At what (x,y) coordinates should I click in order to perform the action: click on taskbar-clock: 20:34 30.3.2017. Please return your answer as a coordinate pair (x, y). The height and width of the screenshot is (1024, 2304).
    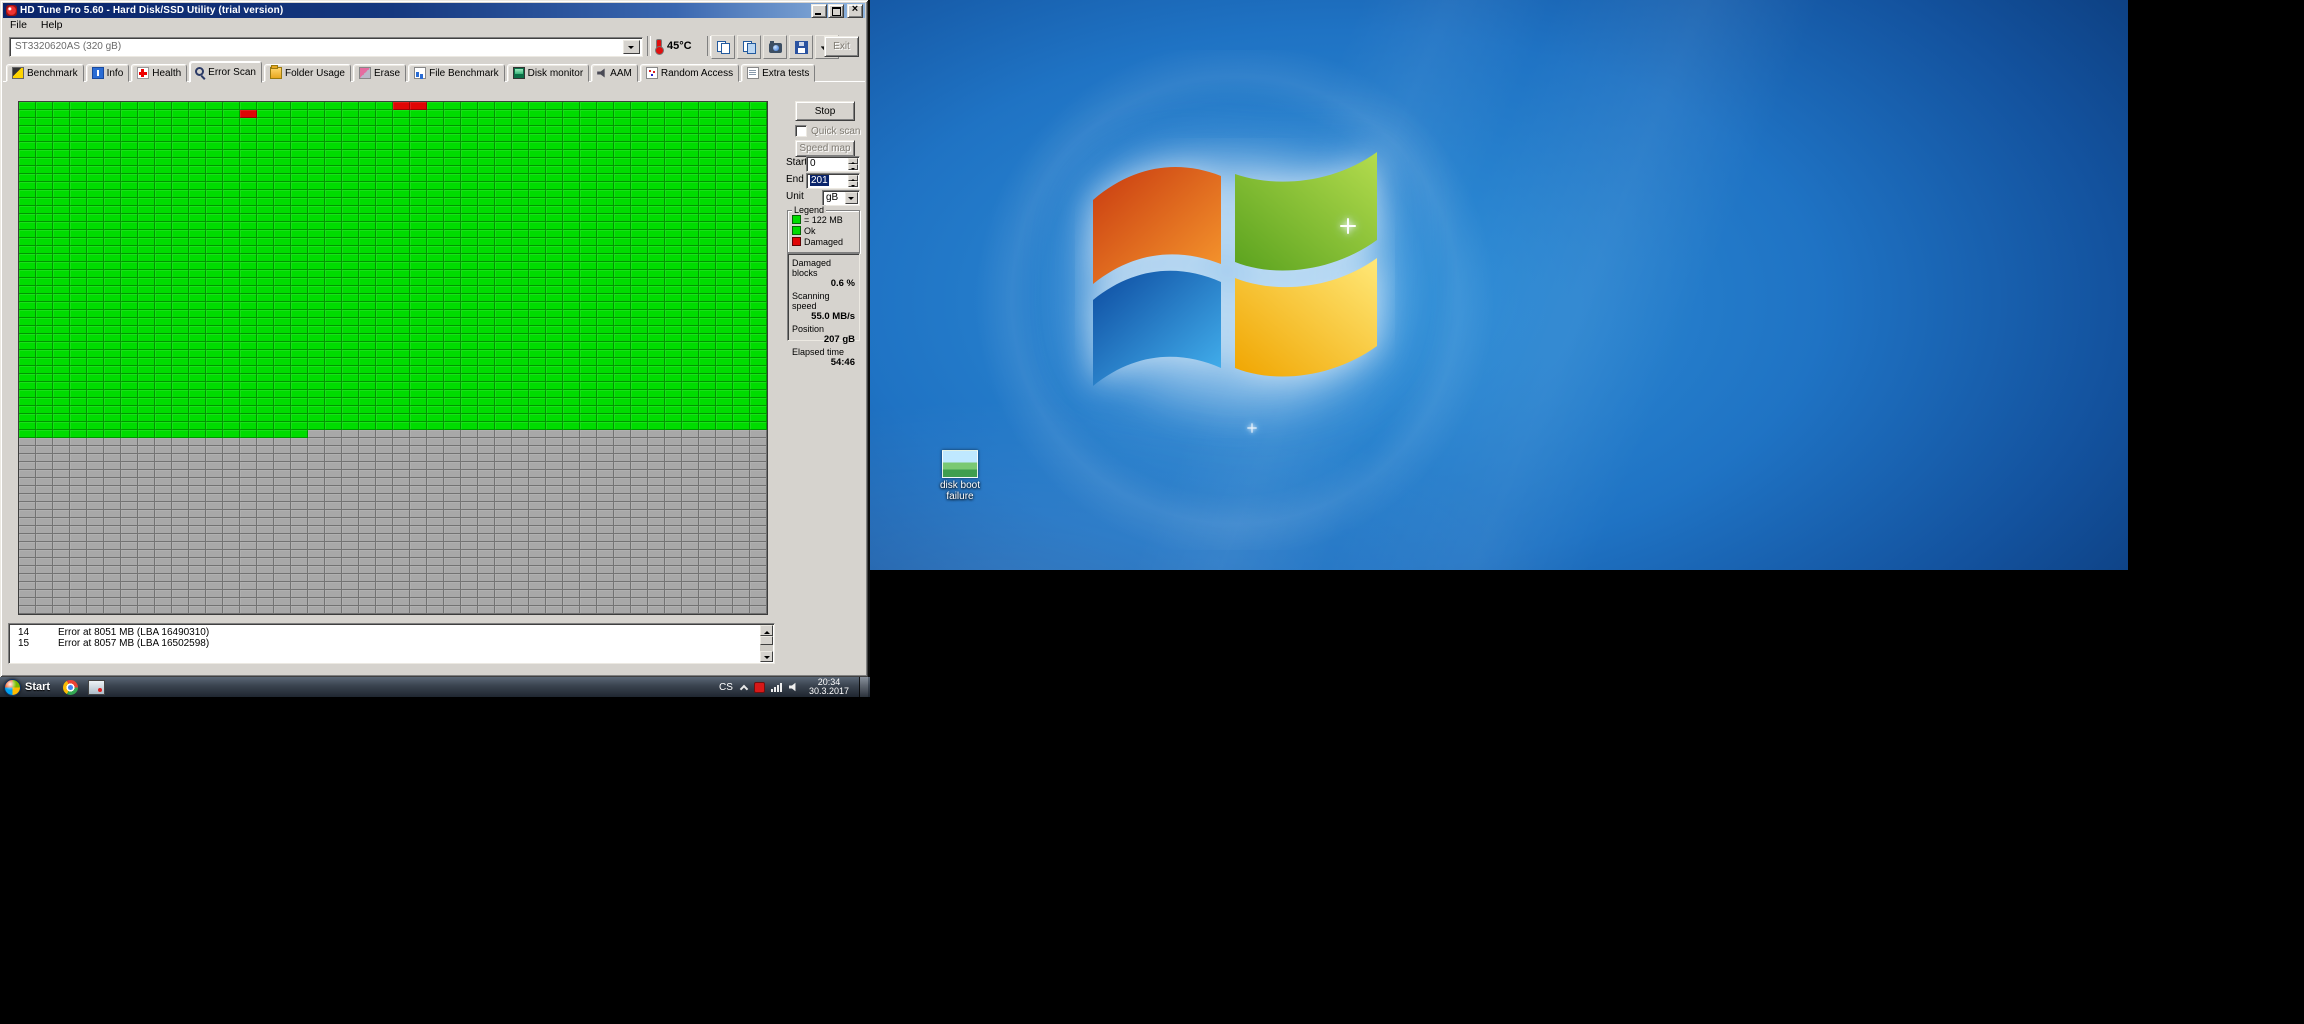
    Looking at the image, I should click on (829, 687).